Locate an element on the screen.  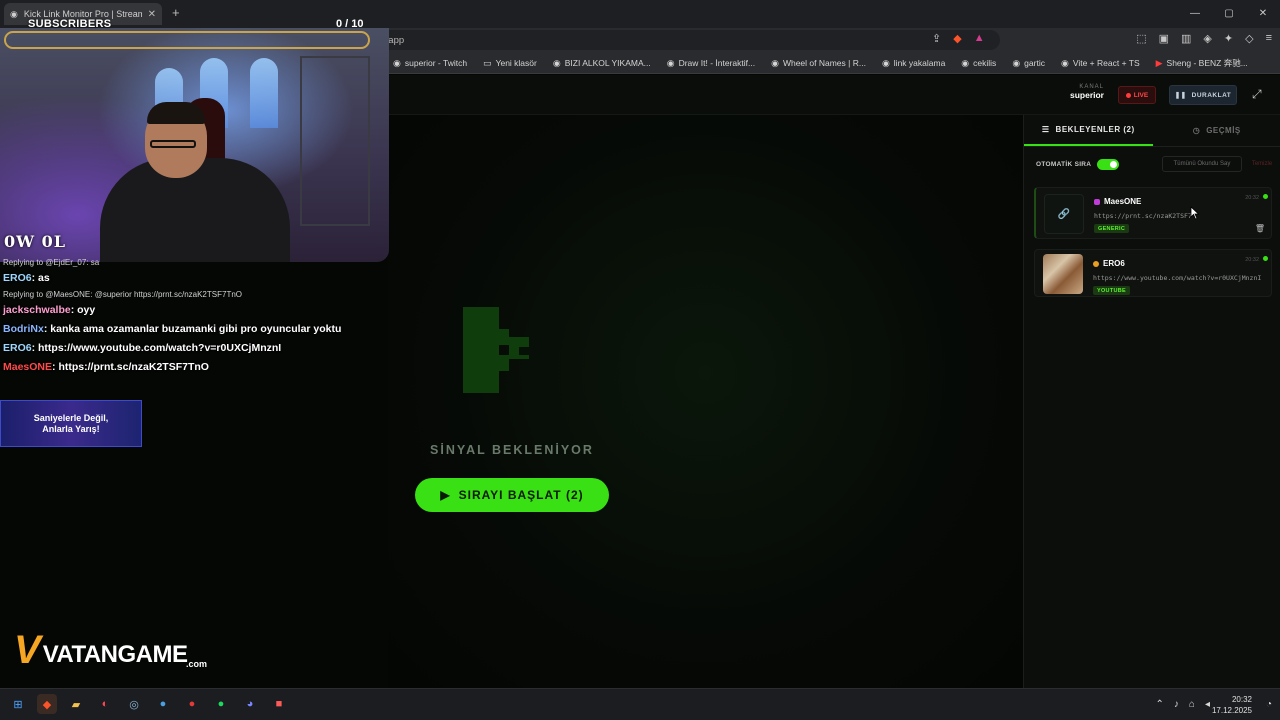
notification-bell-icon: ◔ is located at coordinates (1269, 704).